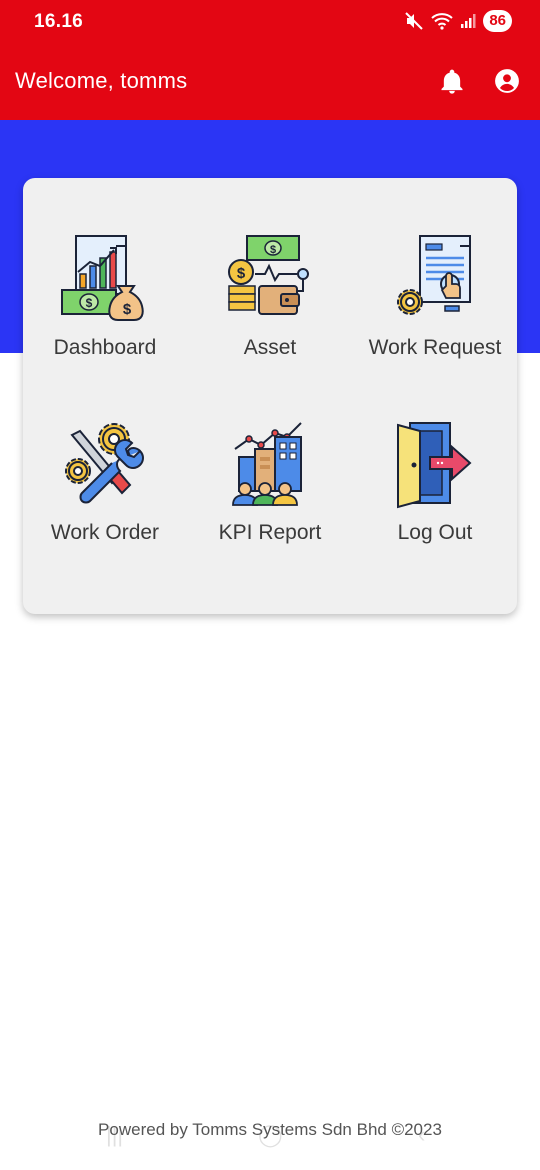 Image resolution: width=540 pixels, height=1170 pixels. What do you see at coordinates (270, 82) in the screenshot?
I see `app-bar: Welcome, tomms` at bounding box center [270, 82].